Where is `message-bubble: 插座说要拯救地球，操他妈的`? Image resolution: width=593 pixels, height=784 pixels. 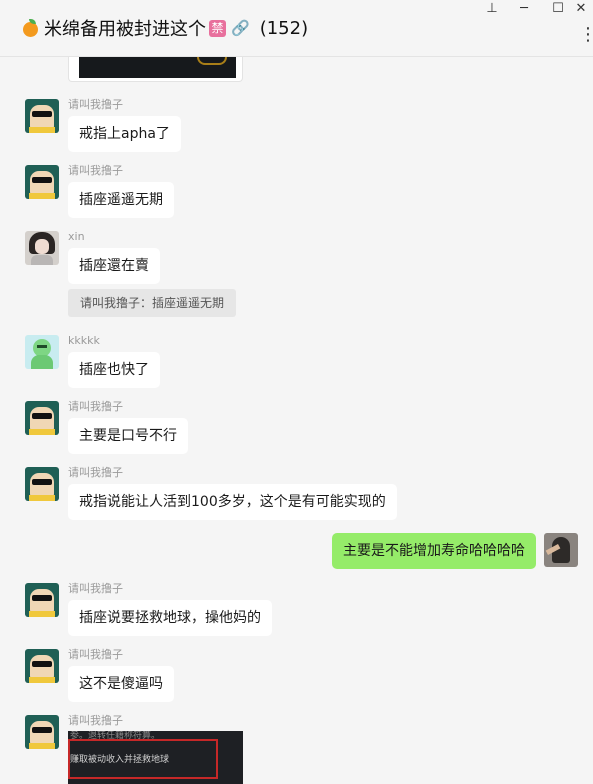 message-bubble: 插座说要拯救地球，操他妈的 is located at coordinates (170, 618).